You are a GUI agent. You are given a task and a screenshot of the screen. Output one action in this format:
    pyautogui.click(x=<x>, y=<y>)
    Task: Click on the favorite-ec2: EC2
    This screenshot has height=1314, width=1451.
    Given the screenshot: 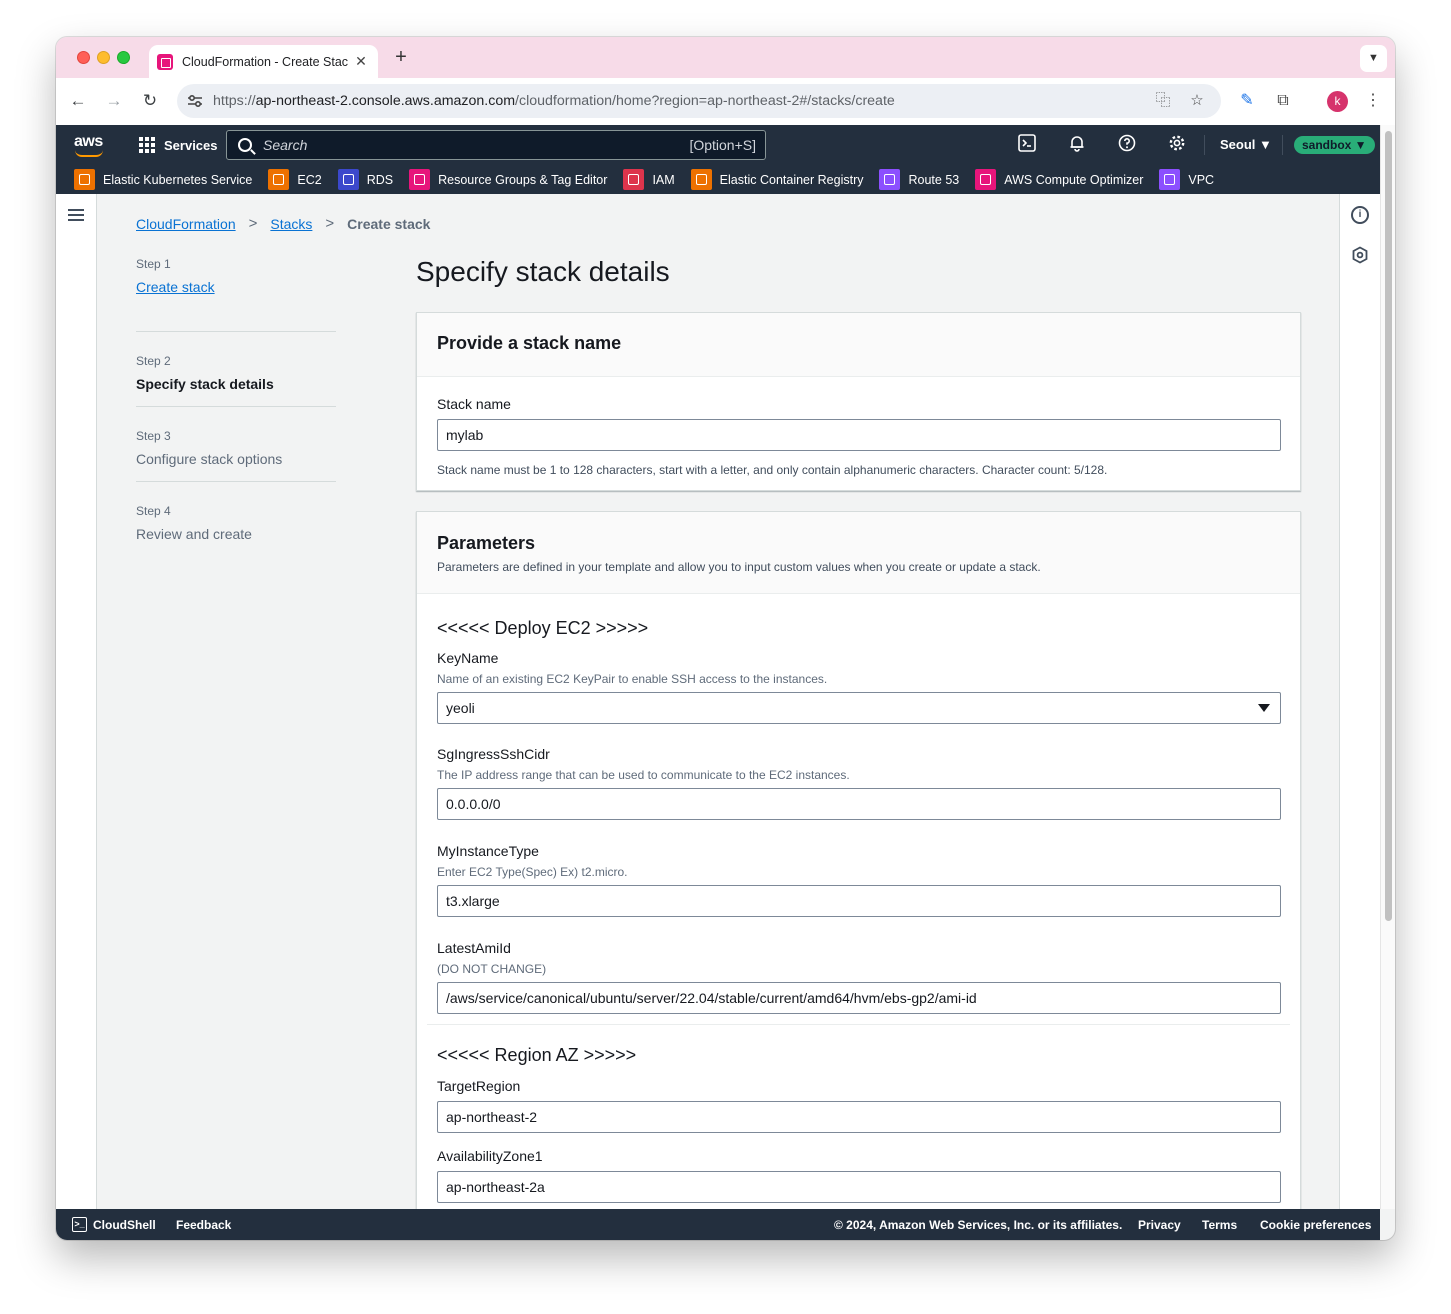 What is the action you would take?
    pyautogui.click(x=295, y=179)
    